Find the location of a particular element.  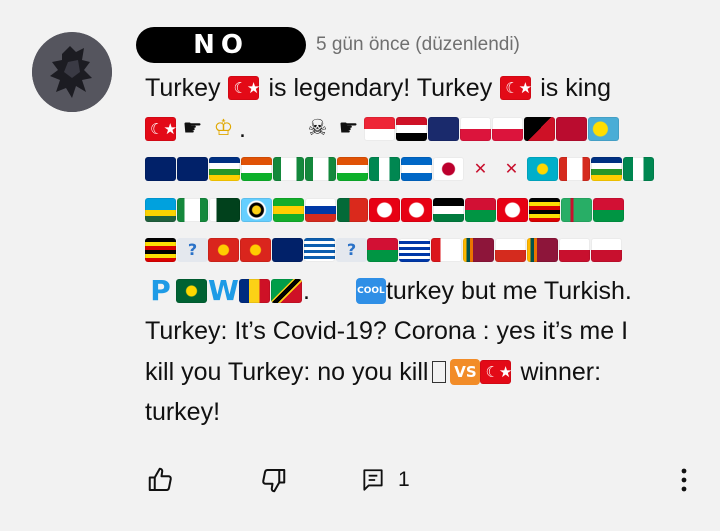

letter-w-icon: W is located at coordinates (223, 290).